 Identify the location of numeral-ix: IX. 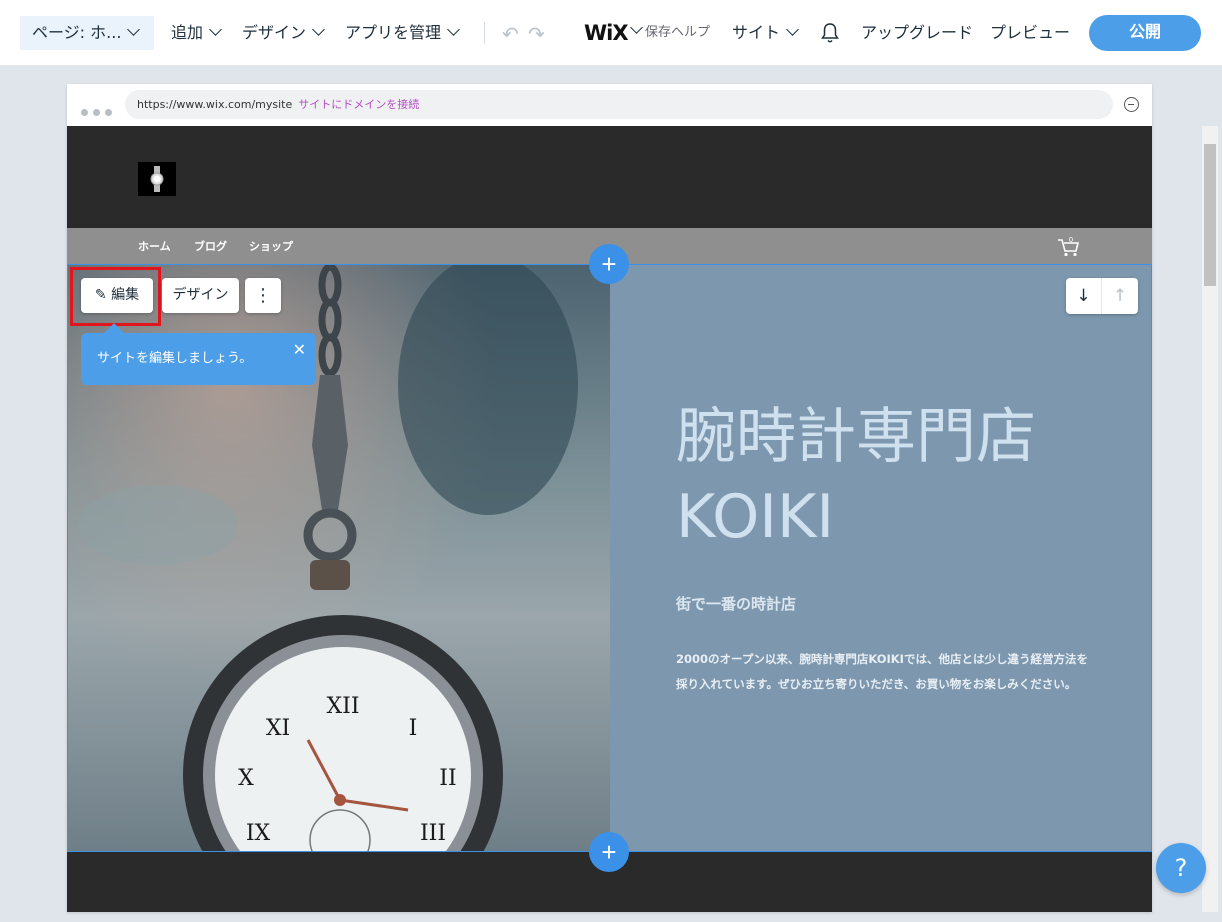
(258, 833).